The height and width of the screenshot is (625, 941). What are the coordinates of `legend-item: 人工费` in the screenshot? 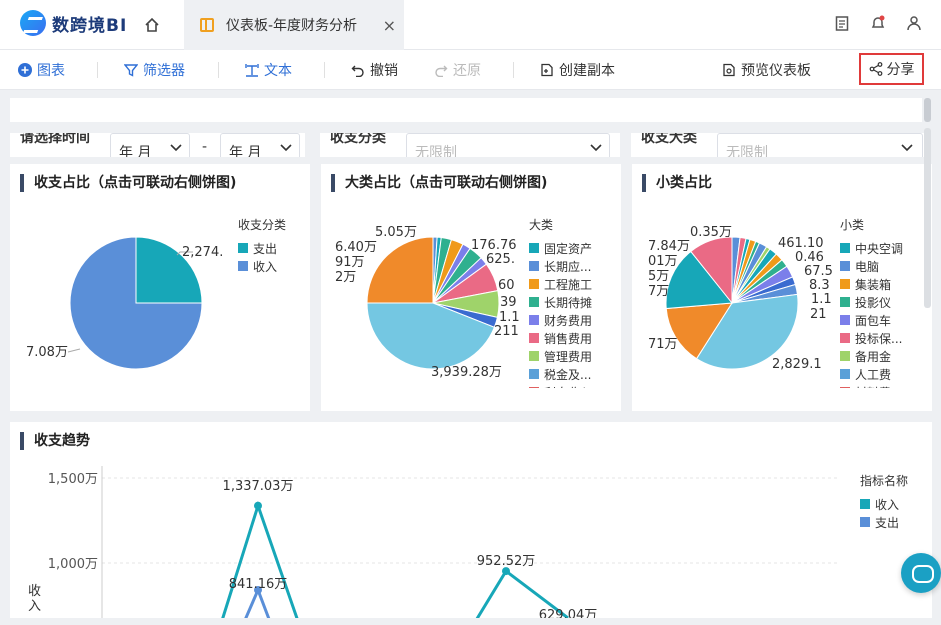 It's located at (871, 374).